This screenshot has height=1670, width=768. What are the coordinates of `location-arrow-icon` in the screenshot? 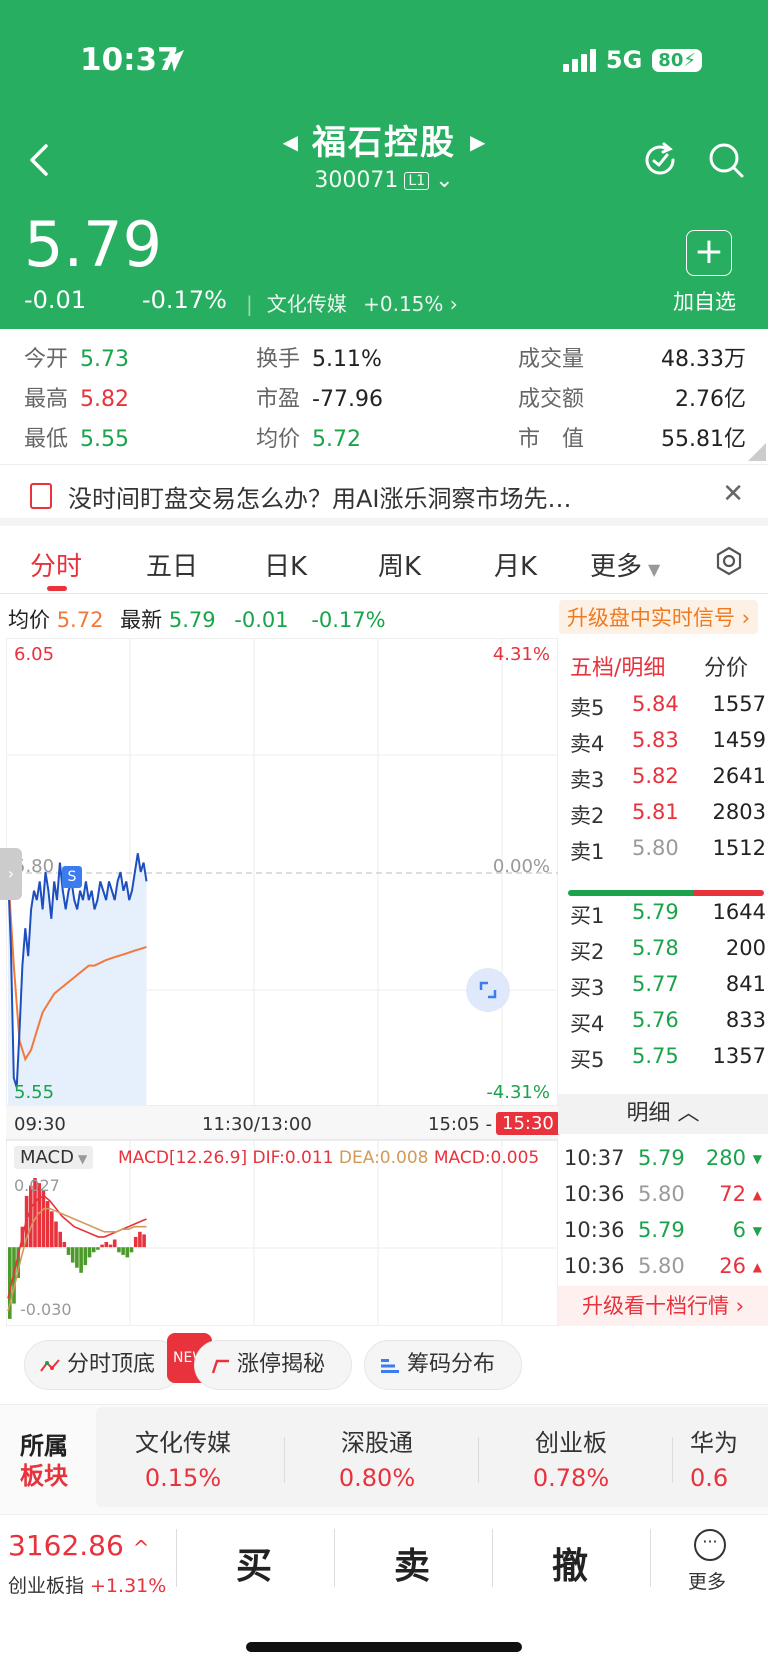 It's located at (173, 61).